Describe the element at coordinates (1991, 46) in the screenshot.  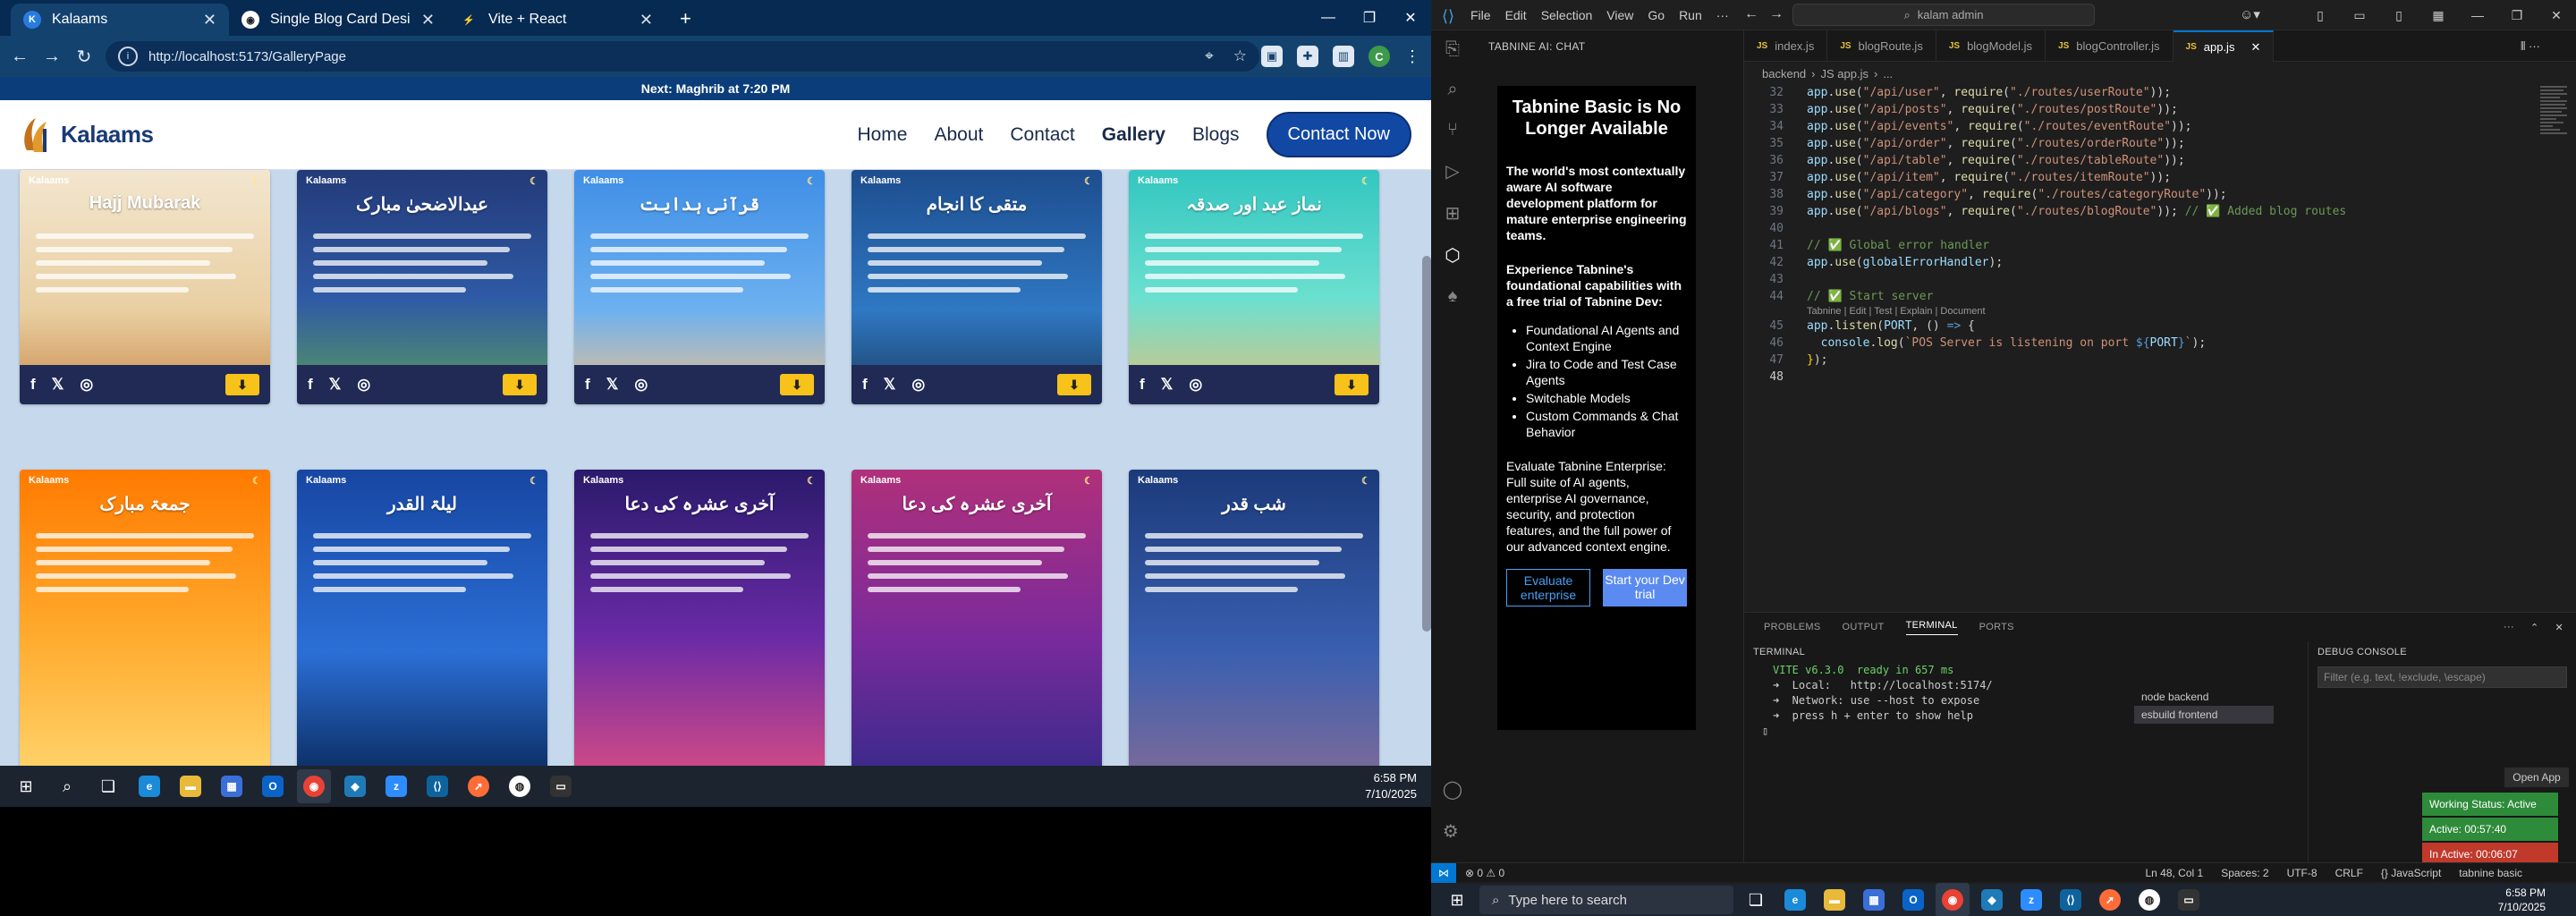
I see `editor-tab-blogmodel: JS blogModel.js` at that location.